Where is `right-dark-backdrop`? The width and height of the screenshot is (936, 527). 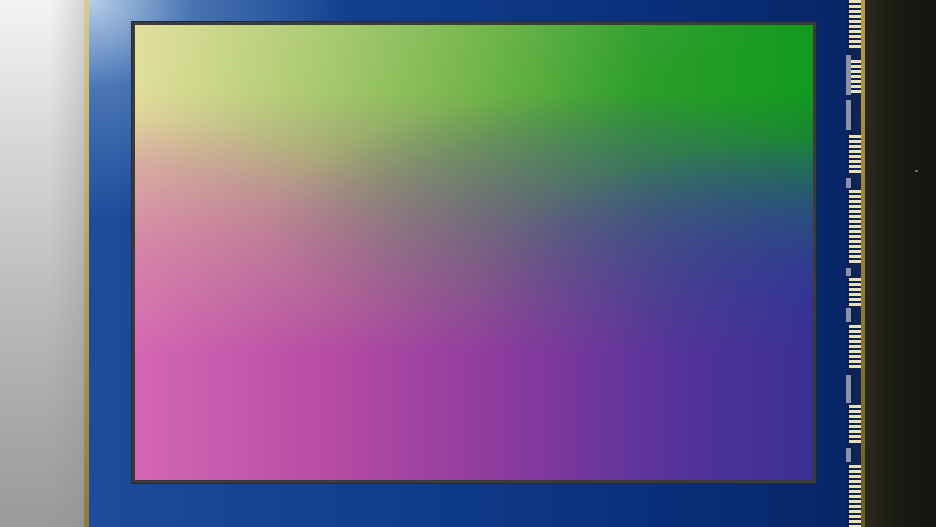 right-dark-backdrop is located at coordinates (900, 263).